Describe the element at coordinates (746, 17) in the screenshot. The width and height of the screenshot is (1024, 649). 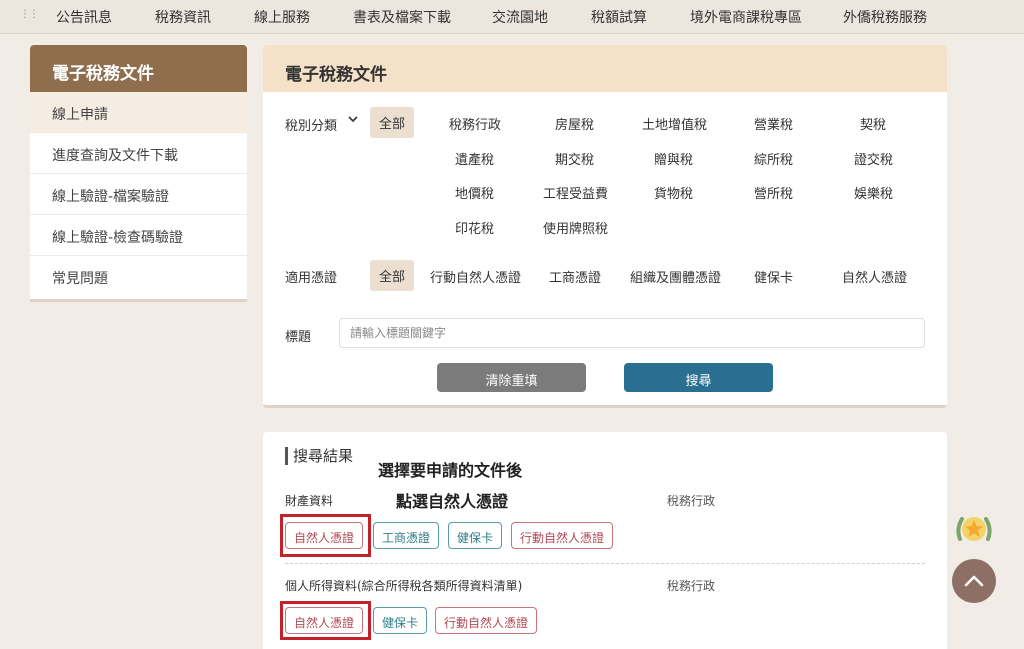
I see `nav-item-ecommerce-tax: 境外電商課稅專區` at that location.